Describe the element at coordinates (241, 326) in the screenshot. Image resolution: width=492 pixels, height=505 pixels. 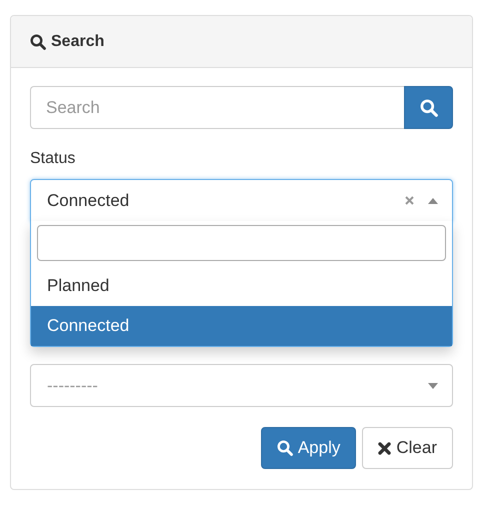
I see `dropdown-option: Connected` at that location.